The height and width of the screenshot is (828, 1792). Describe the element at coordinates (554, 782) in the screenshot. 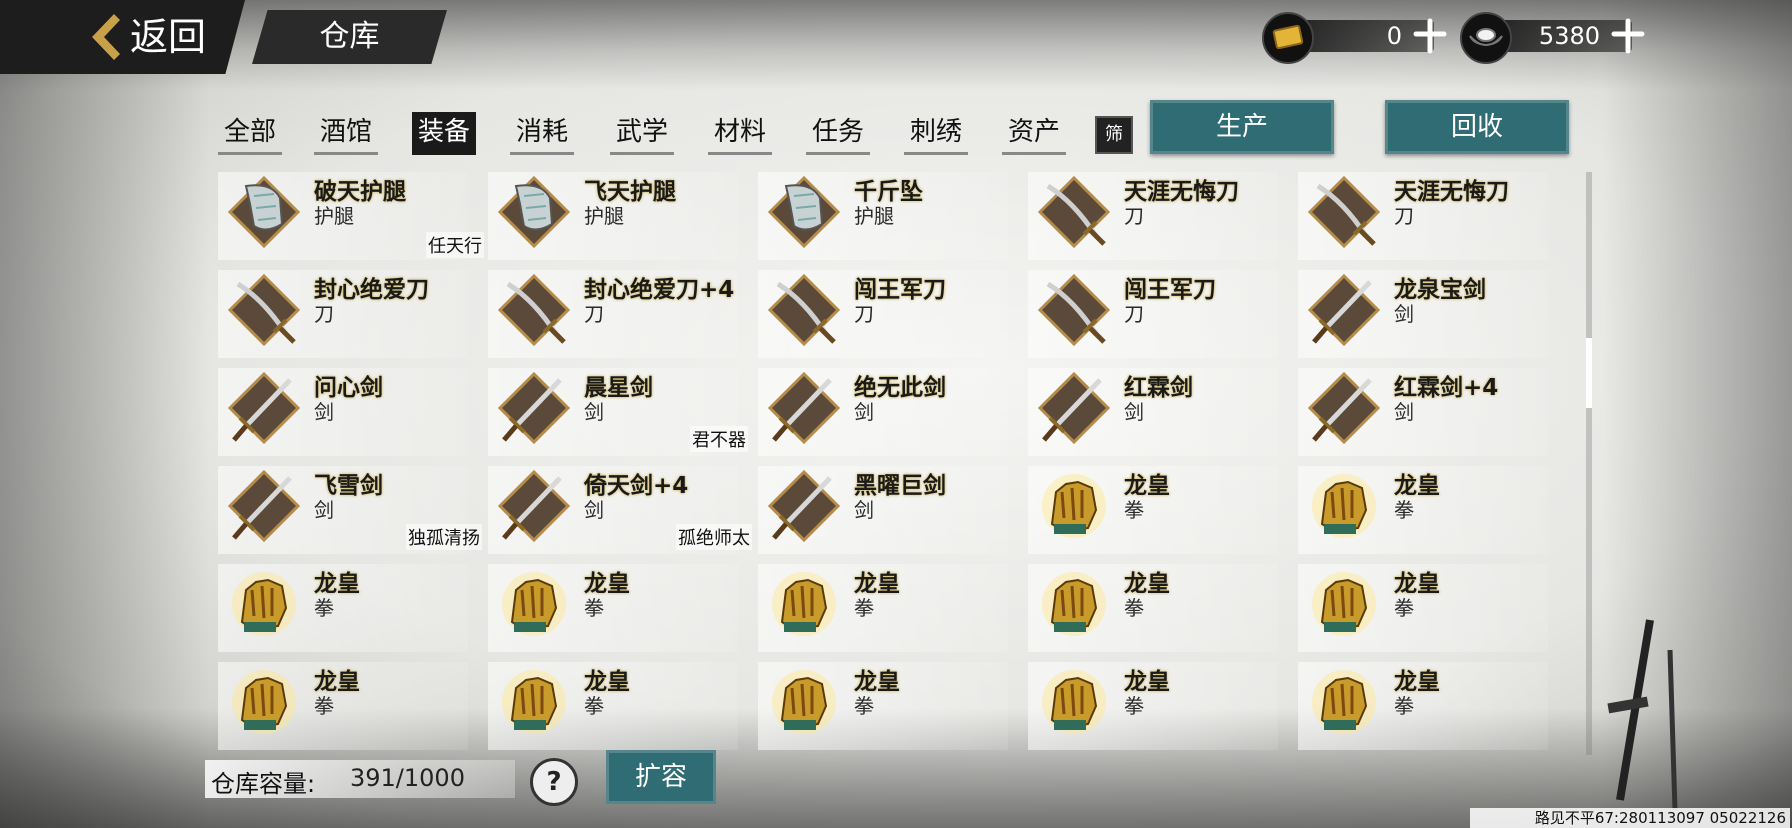

I see `help-button: ?` at that location.